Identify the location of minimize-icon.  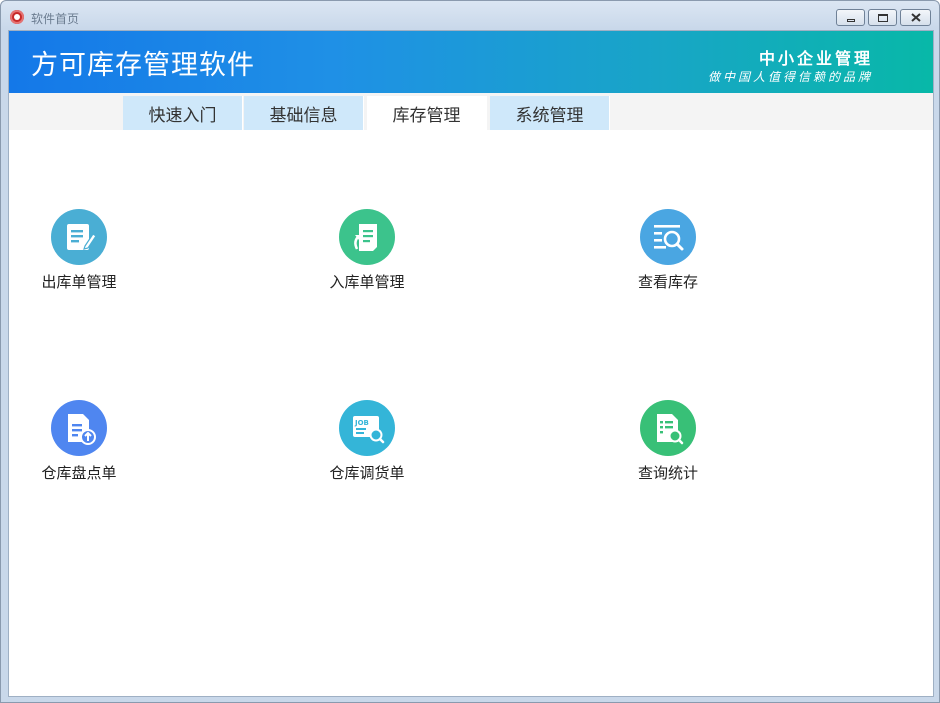
(850, 20).